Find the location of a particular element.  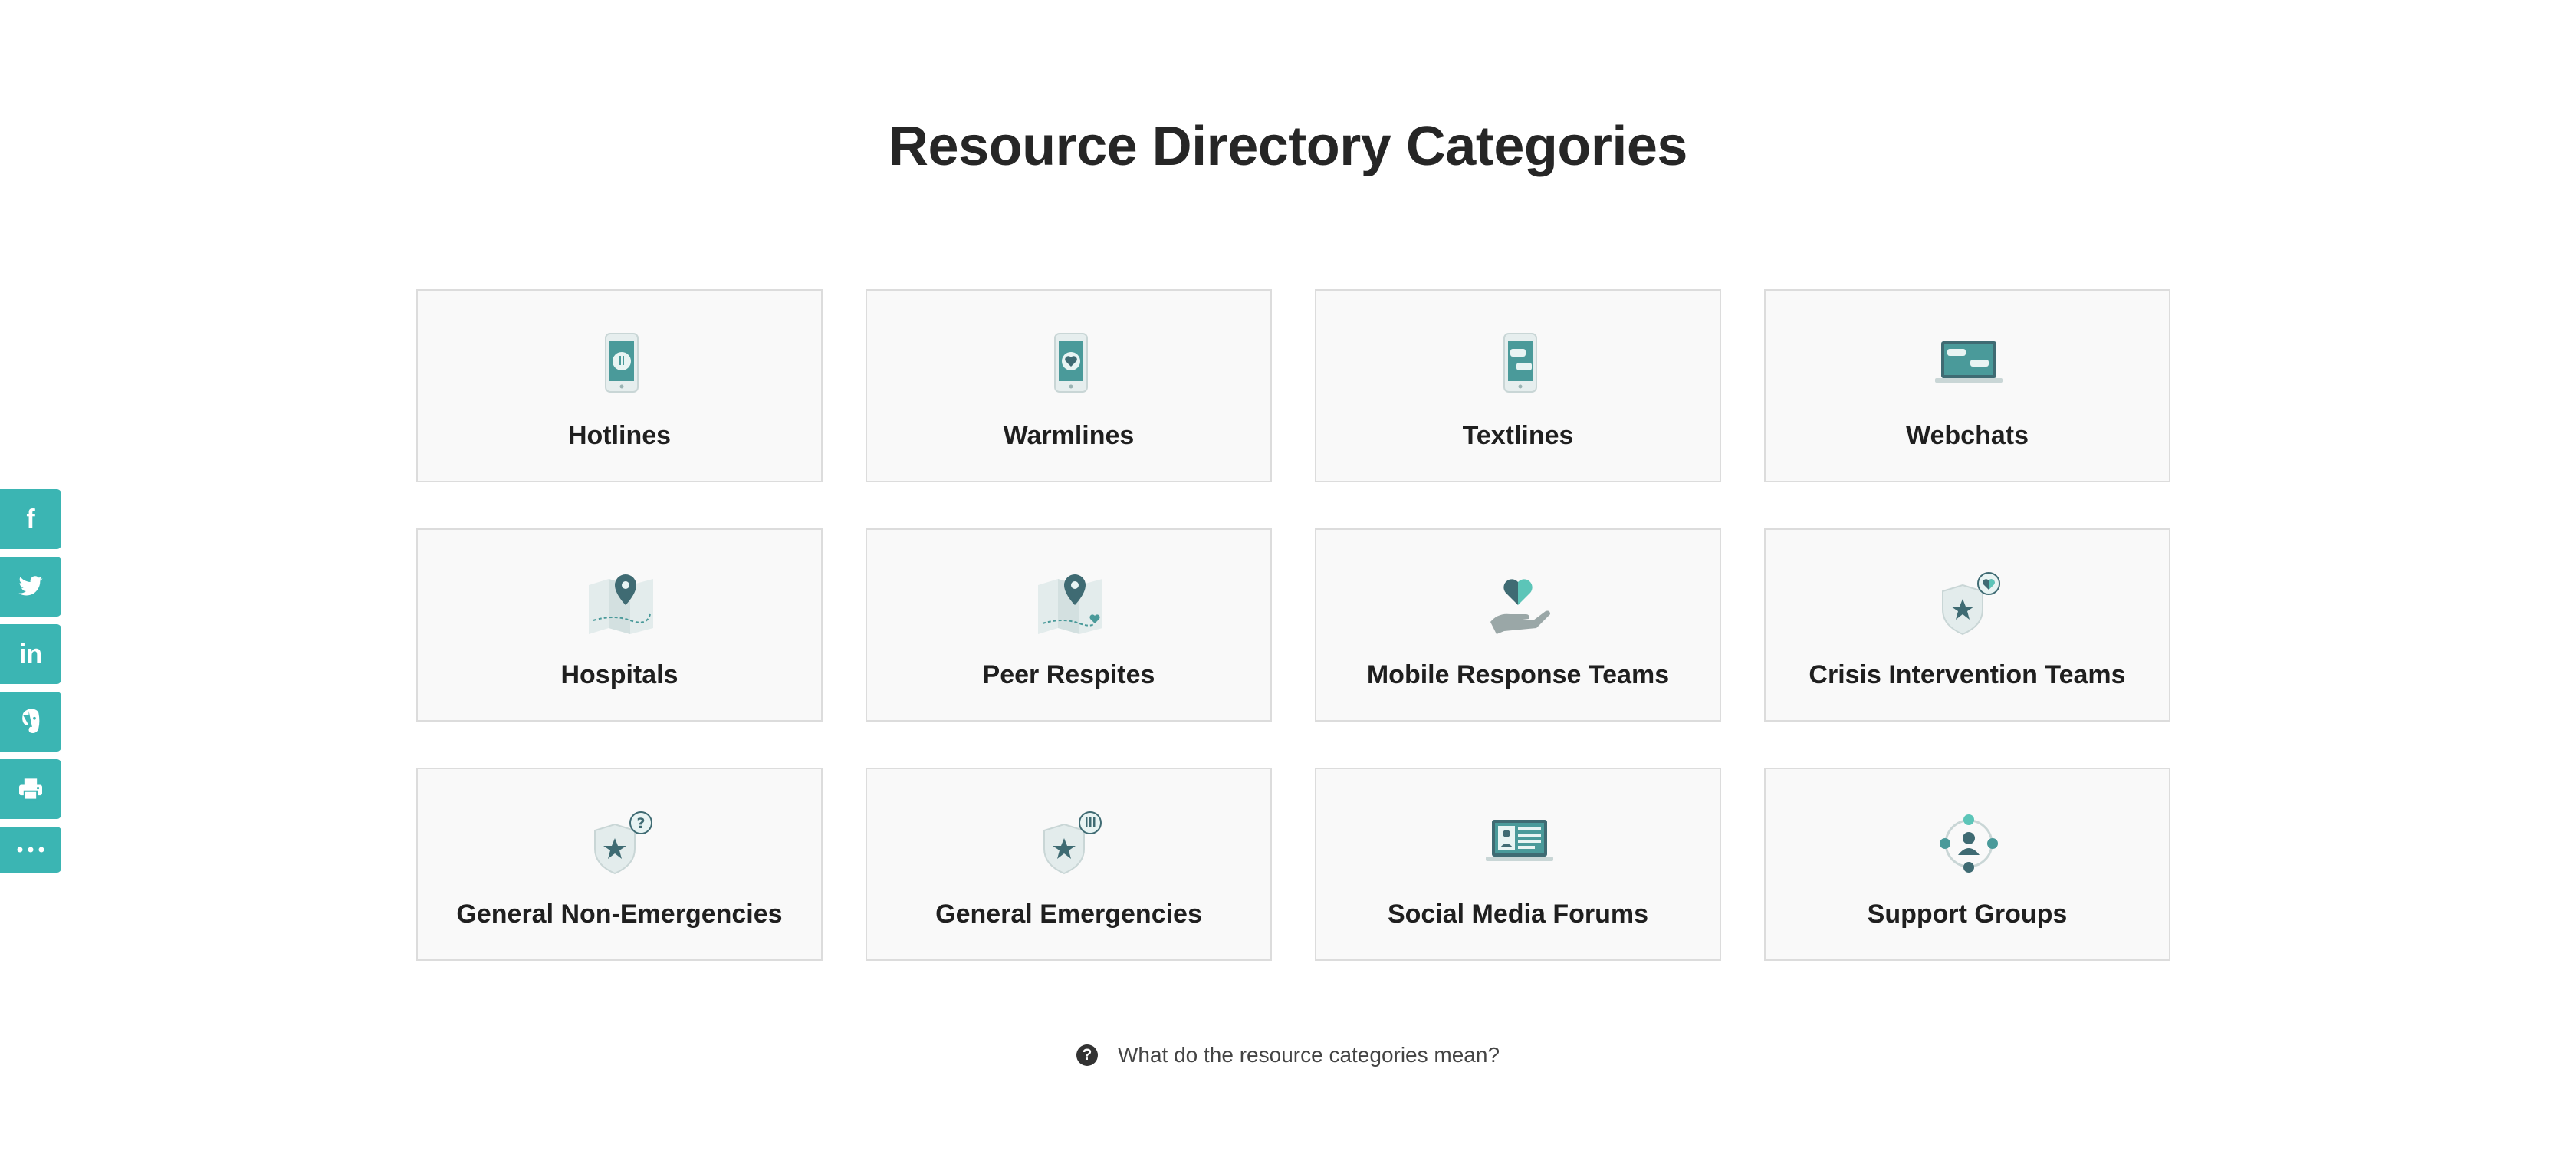

help-link-text: What do the resource categories mean? is located at coordinates (1309, 1055).